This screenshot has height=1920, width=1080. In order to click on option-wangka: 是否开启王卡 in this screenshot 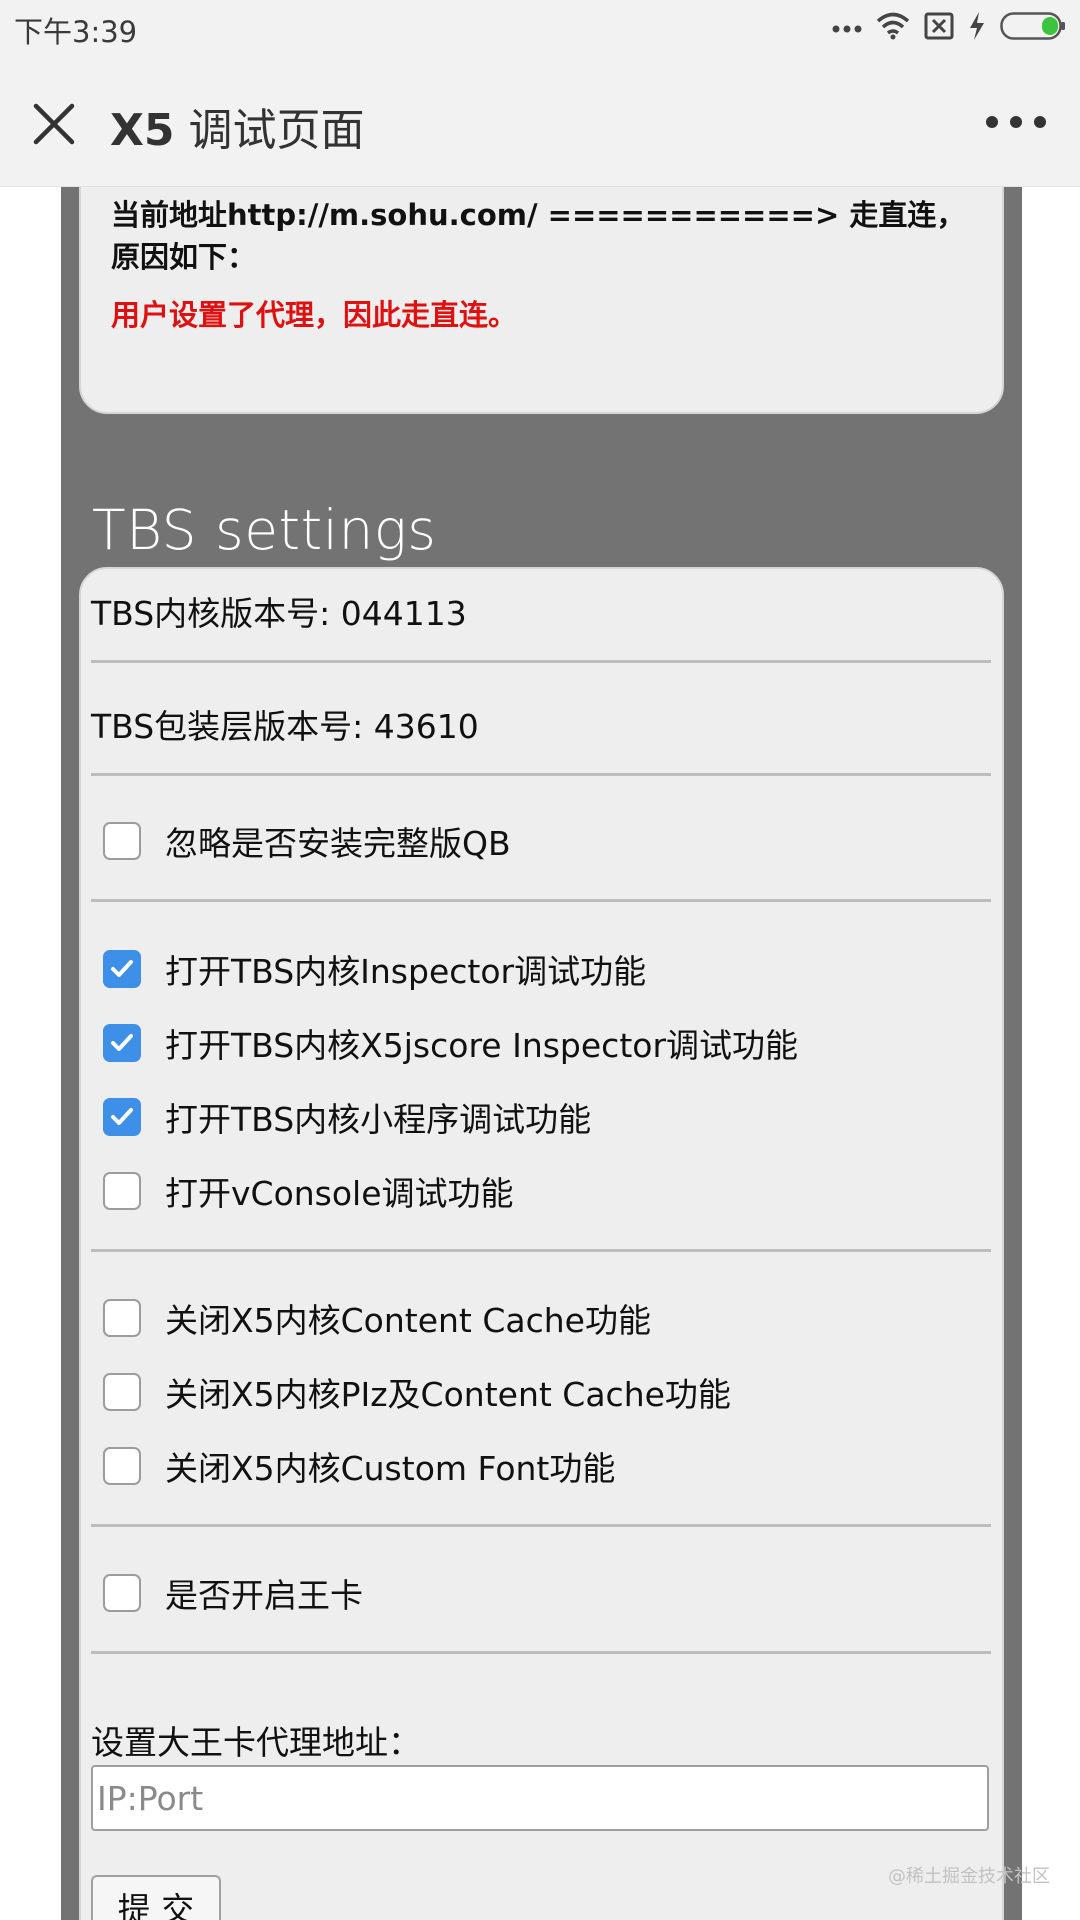, I will do `click(233, 1593)`.